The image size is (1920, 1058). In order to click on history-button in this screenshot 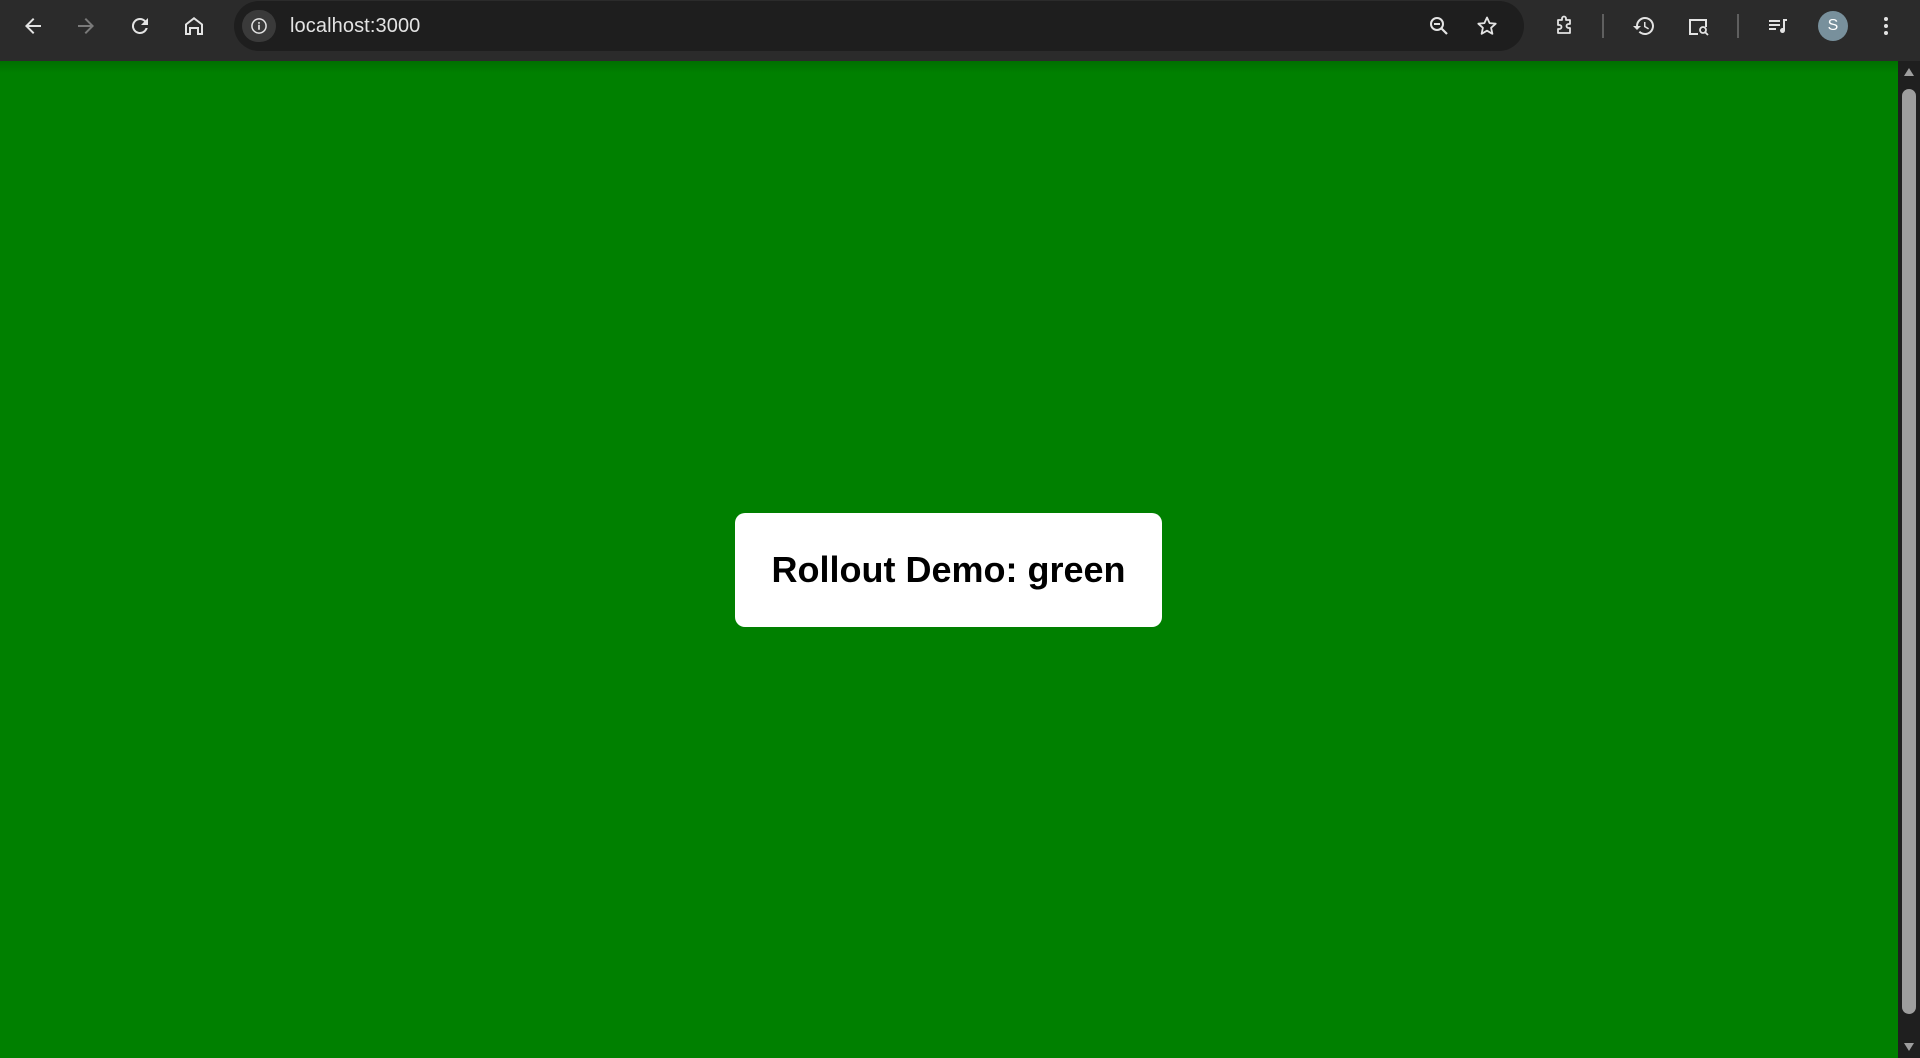, I will do `click(1644, 26)`.